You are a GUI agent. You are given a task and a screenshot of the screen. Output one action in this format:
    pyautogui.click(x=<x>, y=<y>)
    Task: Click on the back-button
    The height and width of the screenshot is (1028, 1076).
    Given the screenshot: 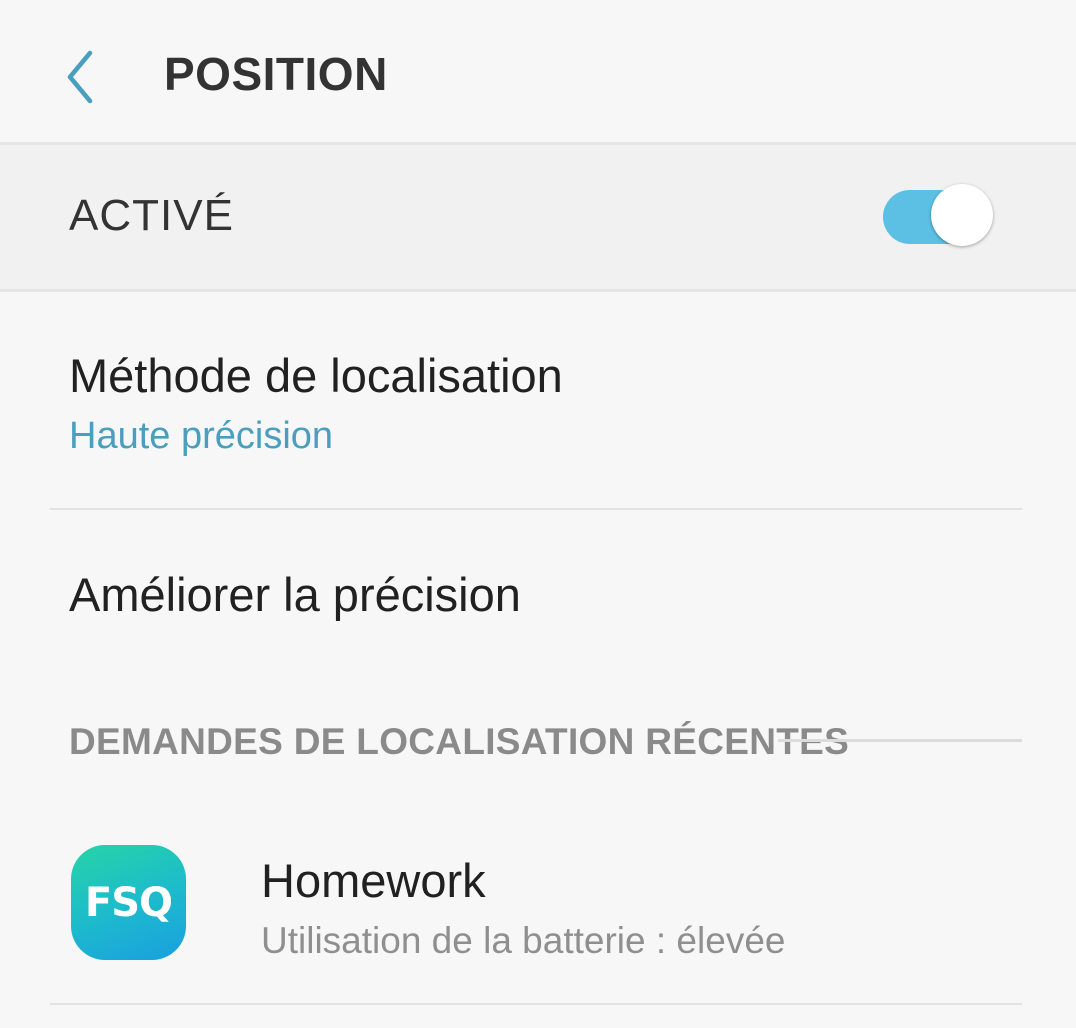 What is the action you would take?
    pyautogui.click(x=80, y=75)
    